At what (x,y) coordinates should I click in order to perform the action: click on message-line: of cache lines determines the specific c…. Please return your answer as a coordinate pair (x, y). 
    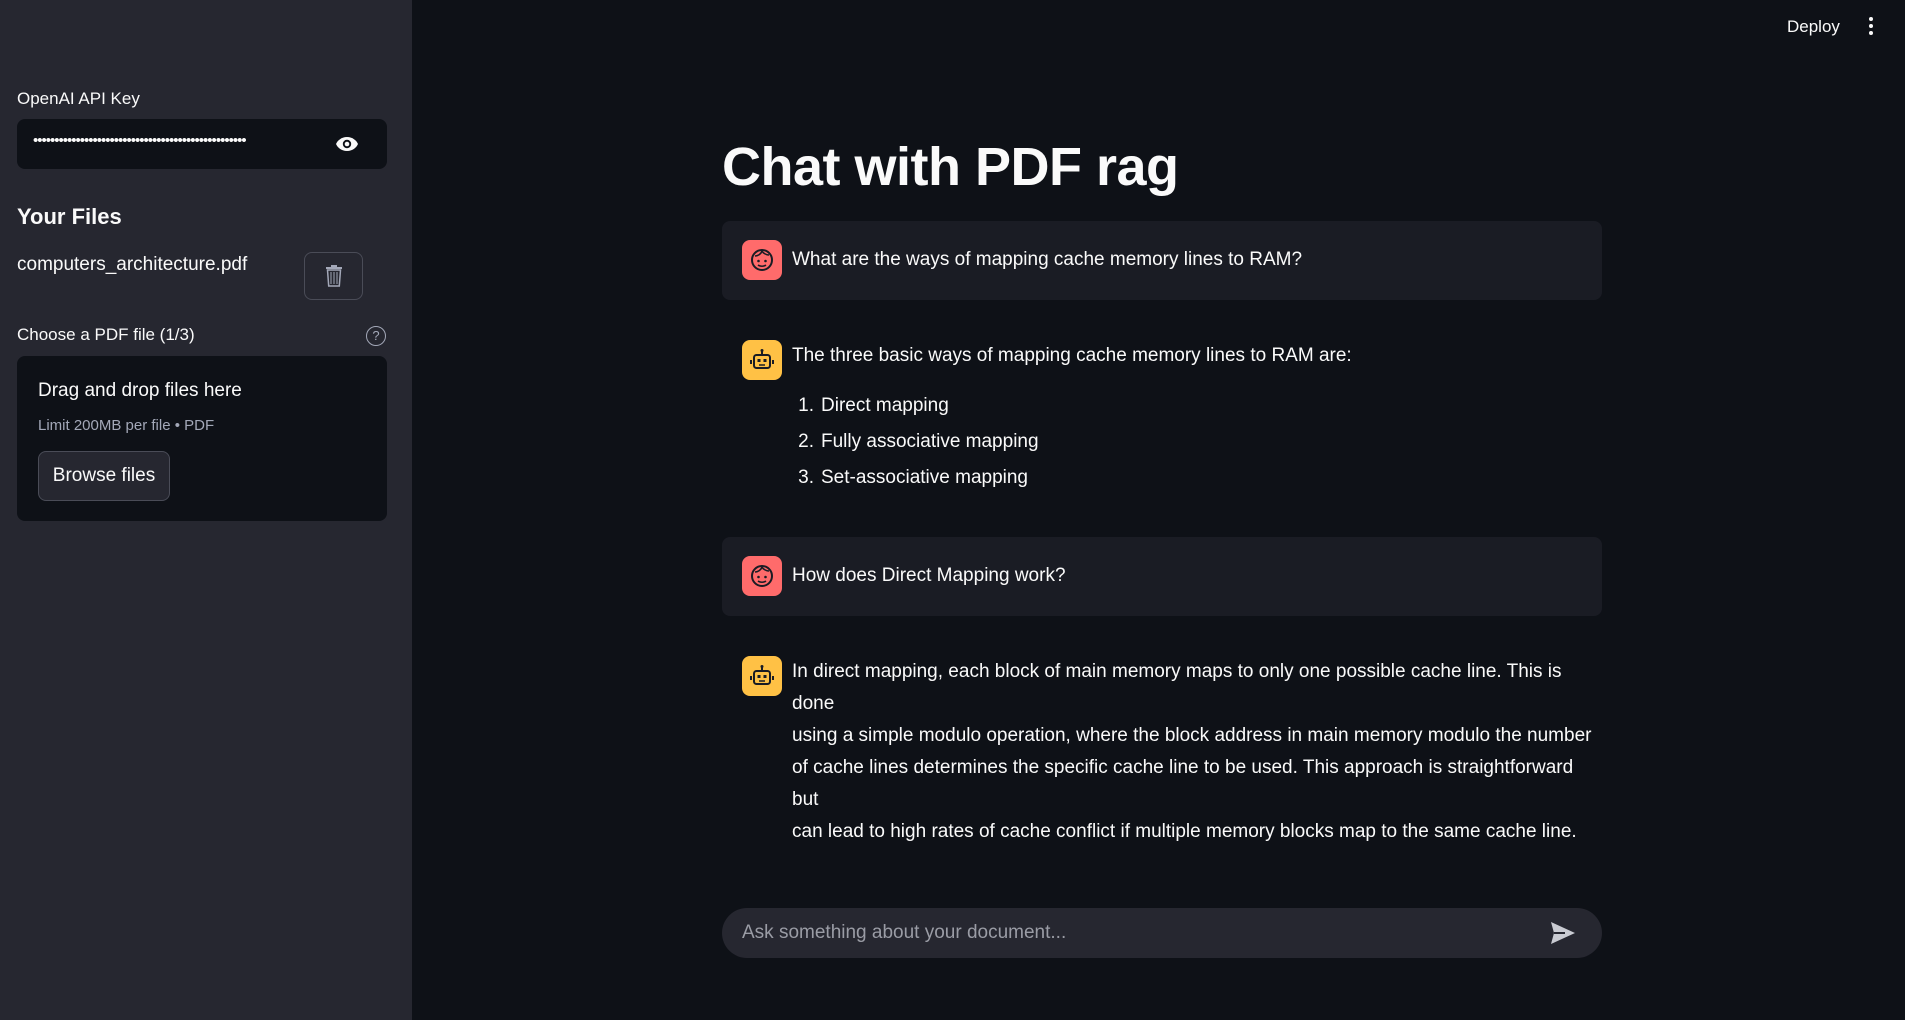
    Looking at the image, I should click on (1183, 783).